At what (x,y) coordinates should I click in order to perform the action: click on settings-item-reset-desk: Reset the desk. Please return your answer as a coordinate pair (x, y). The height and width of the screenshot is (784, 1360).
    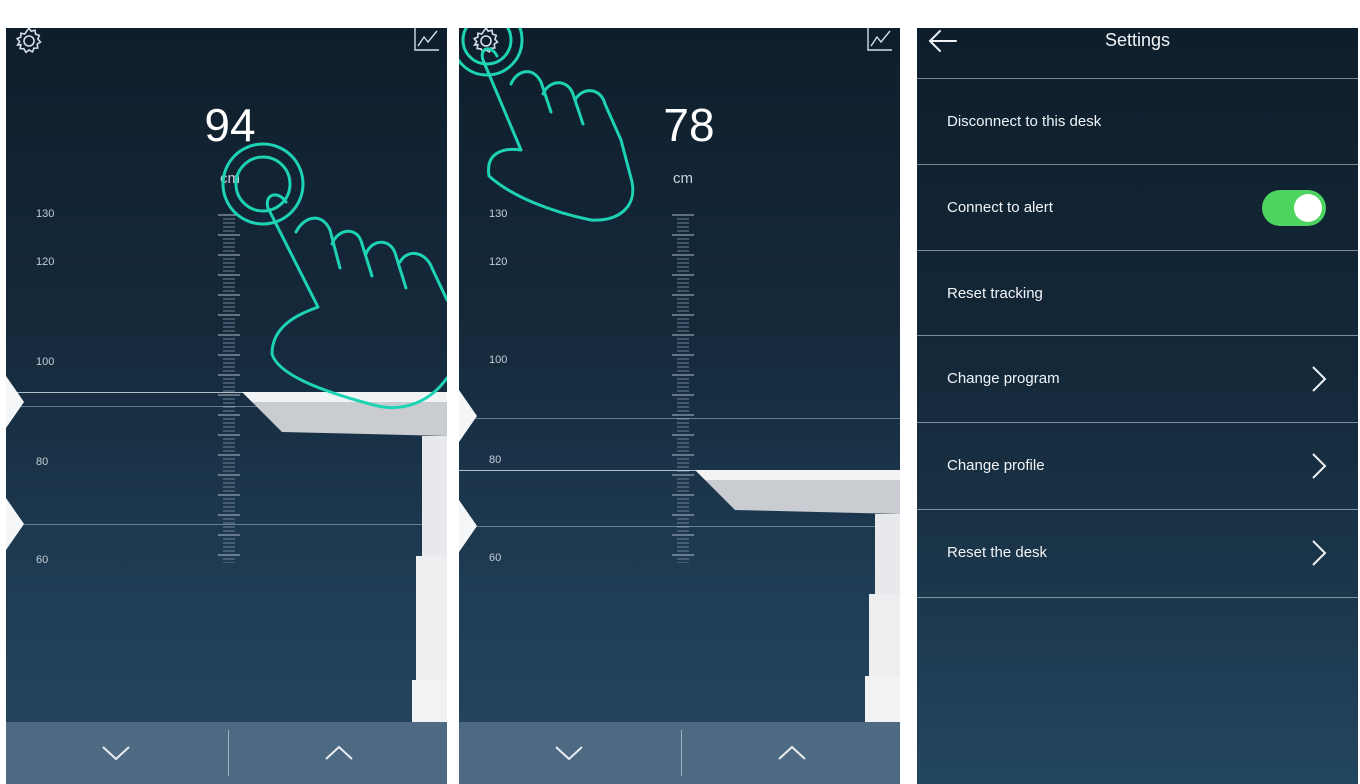
    Looking at the image, I should click on (1137, 553).